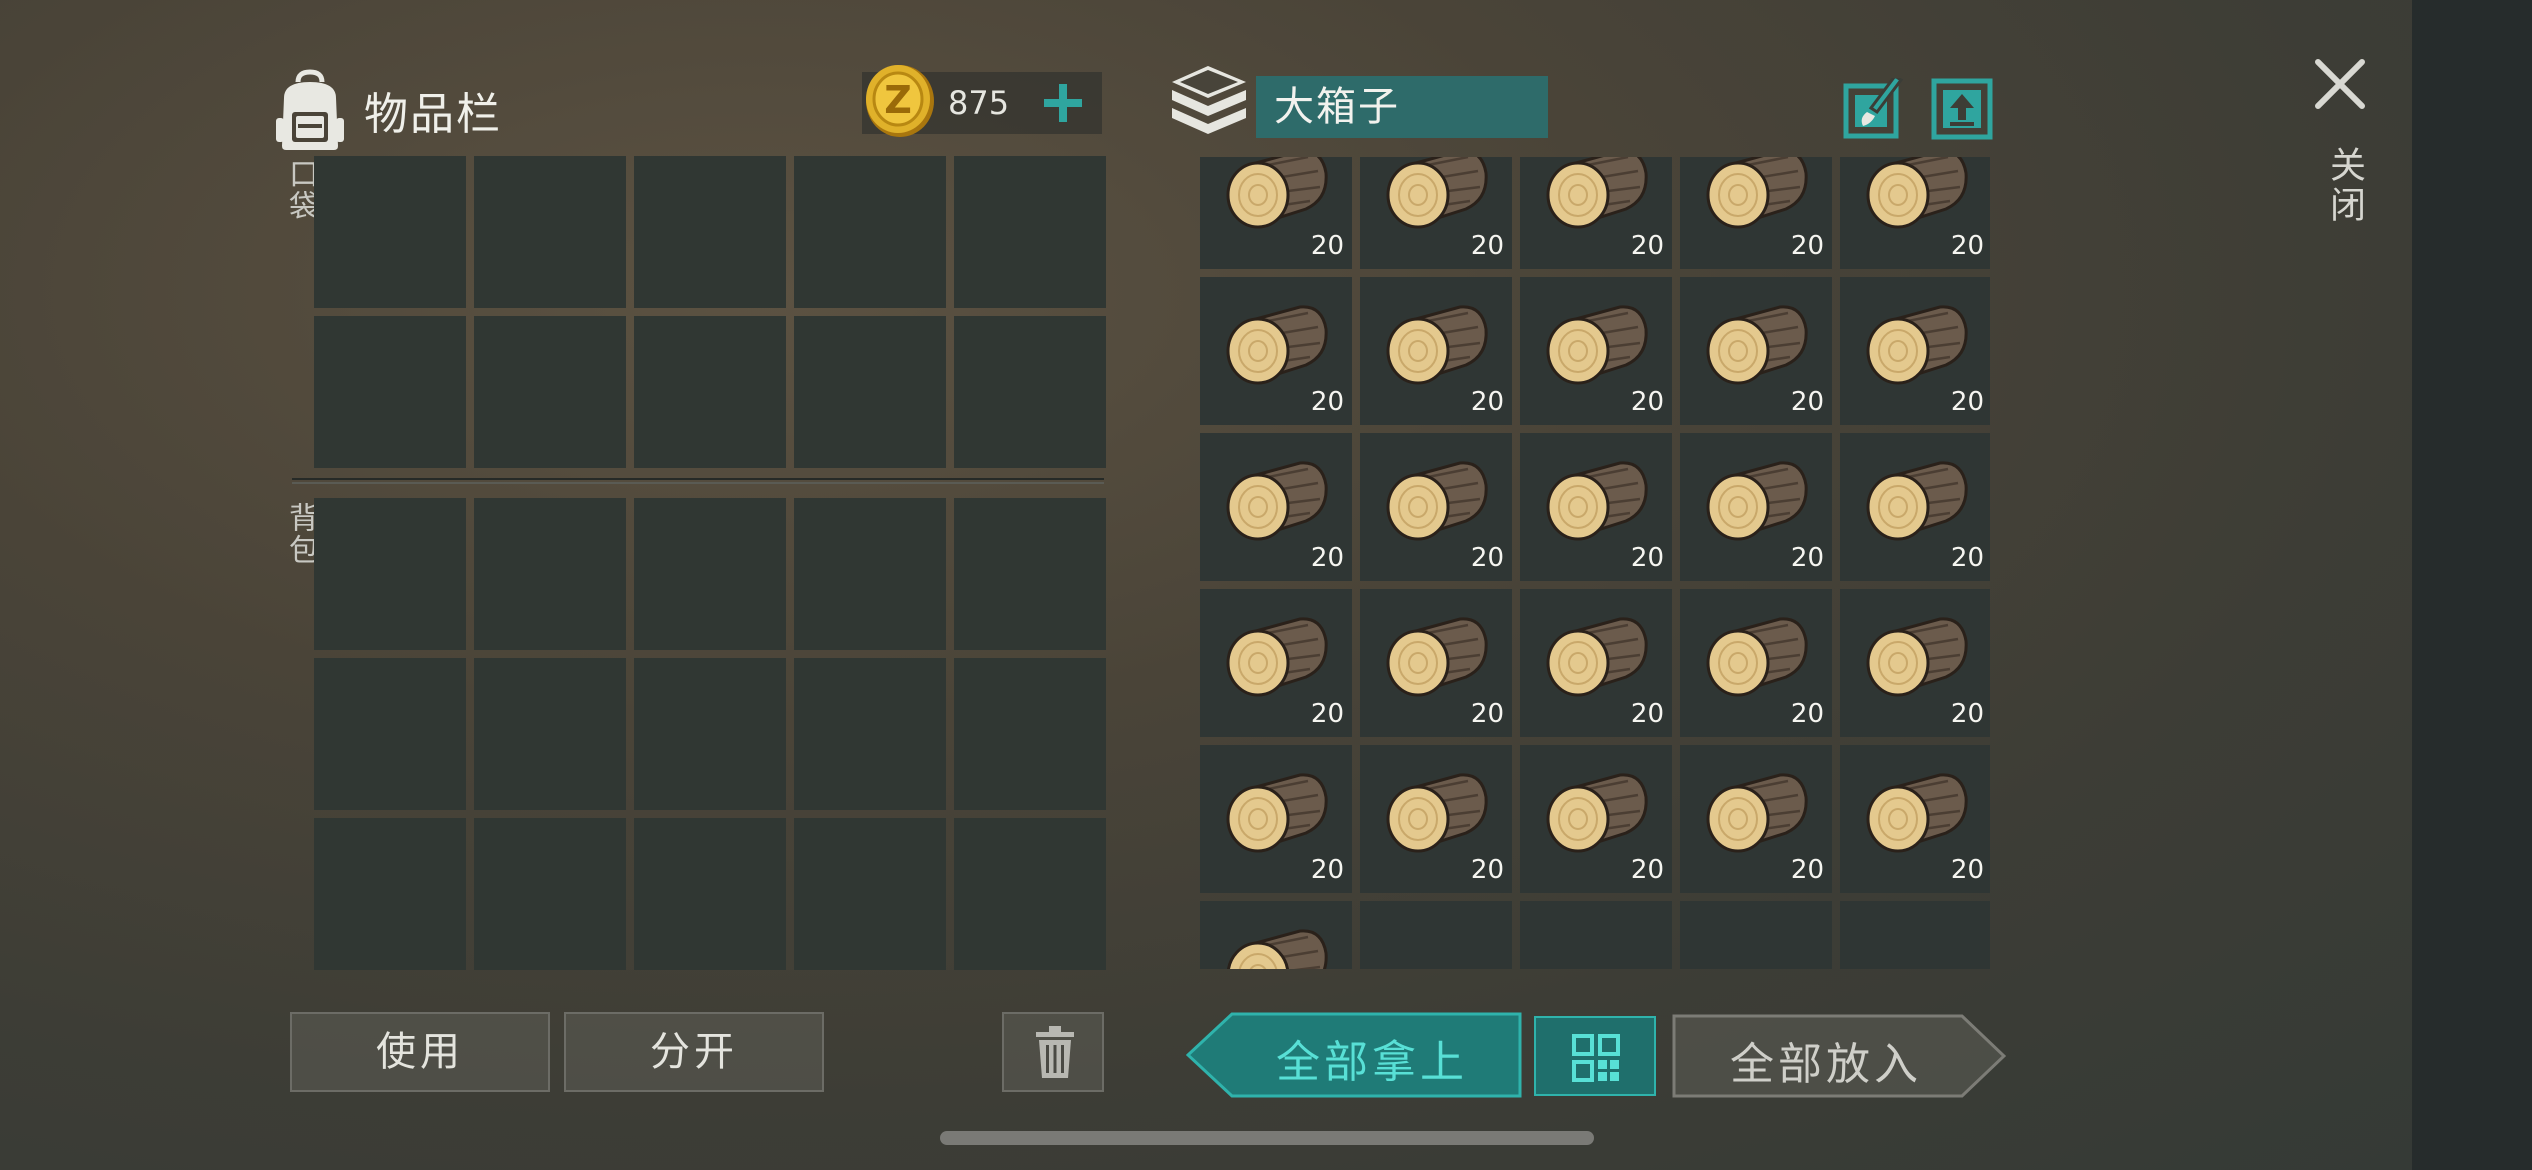 This screenshot has width=2532, height=1170. Describe the element at coordinates (1962, 109) in the screenshot. I see `upload-icon` at that location.